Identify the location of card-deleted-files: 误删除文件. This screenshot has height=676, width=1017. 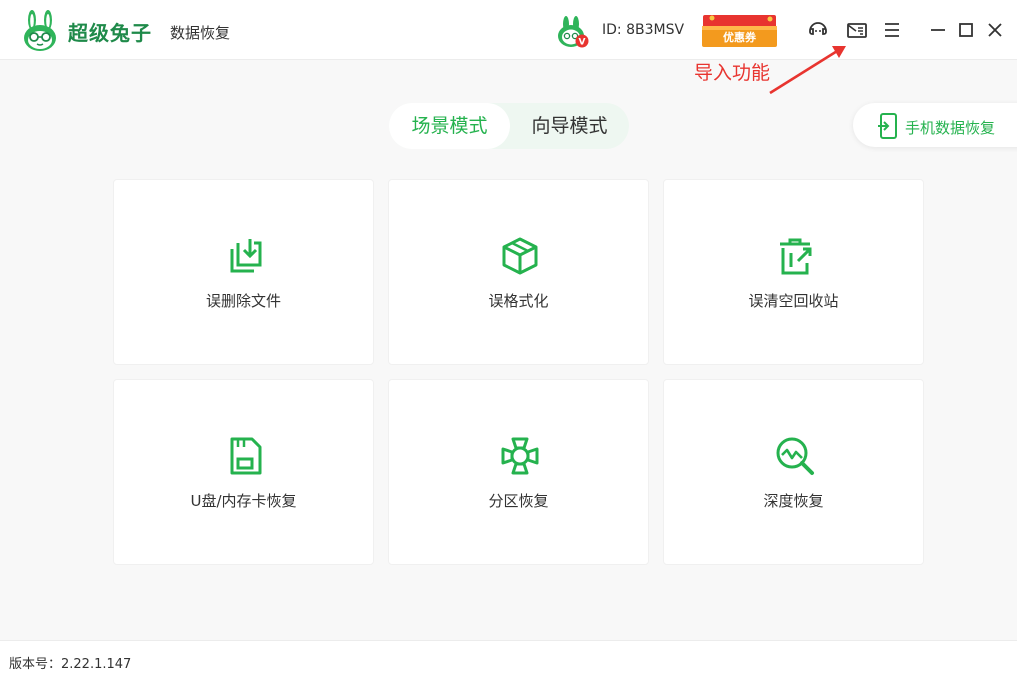
(243, 272).